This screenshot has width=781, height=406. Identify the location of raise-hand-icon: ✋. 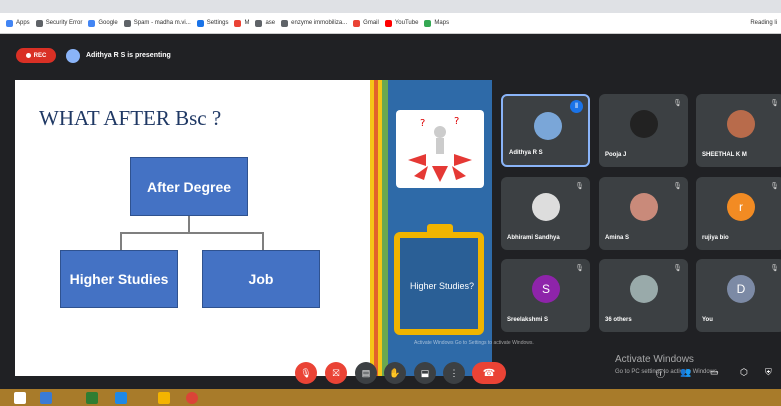
(395, 372).